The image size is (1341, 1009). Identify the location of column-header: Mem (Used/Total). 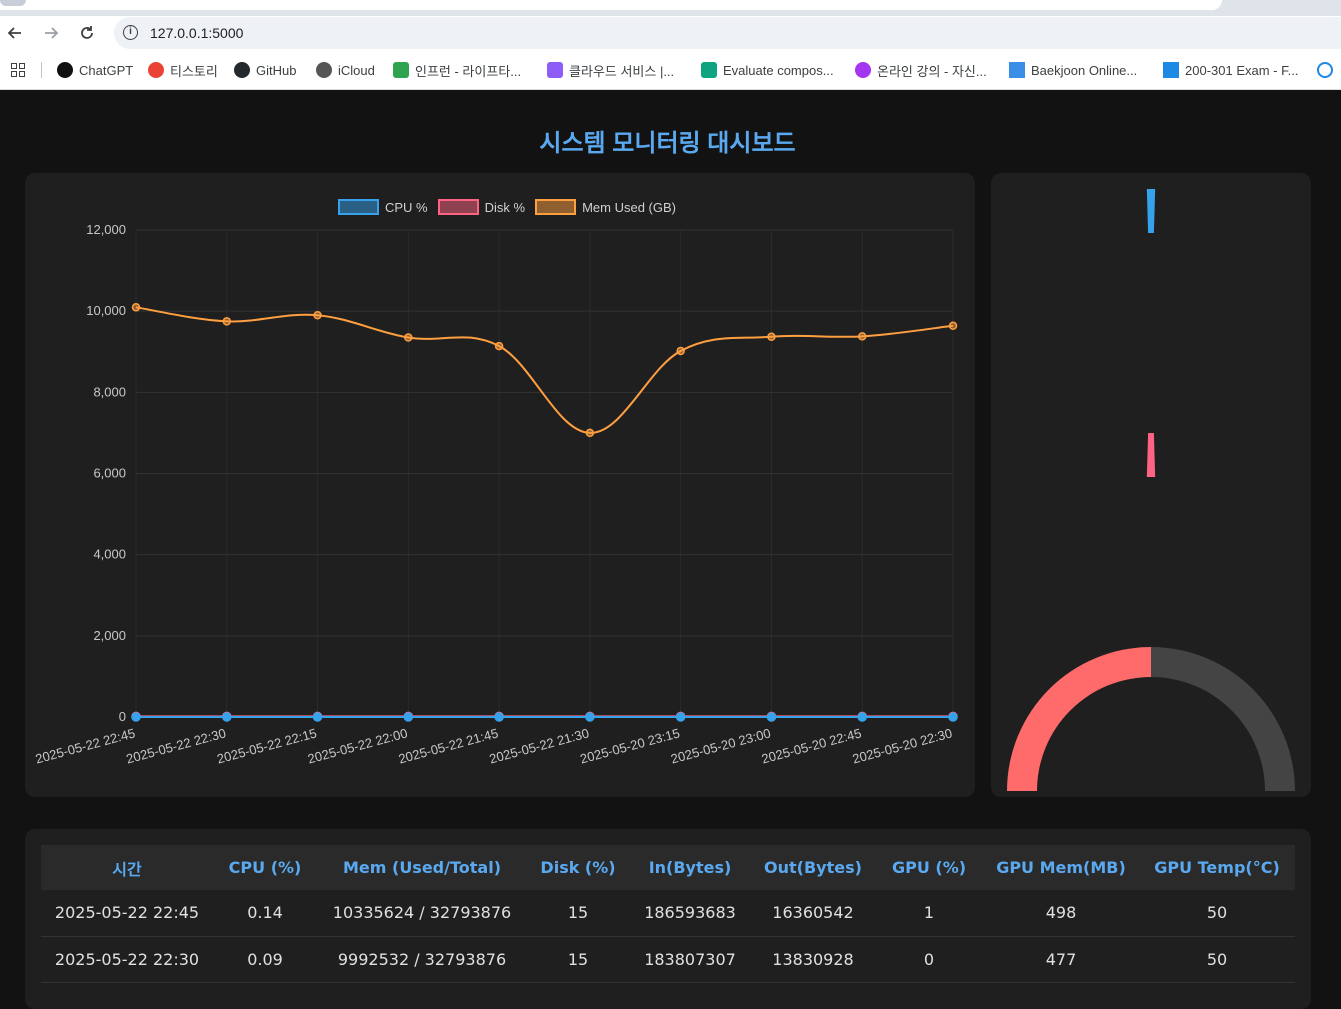
(422, 867).